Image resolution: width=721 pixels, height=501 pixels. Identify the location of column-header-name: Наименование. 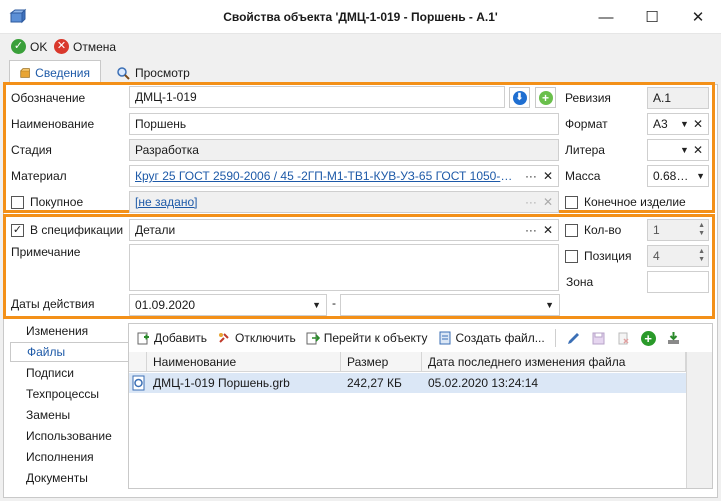
(244, 362).